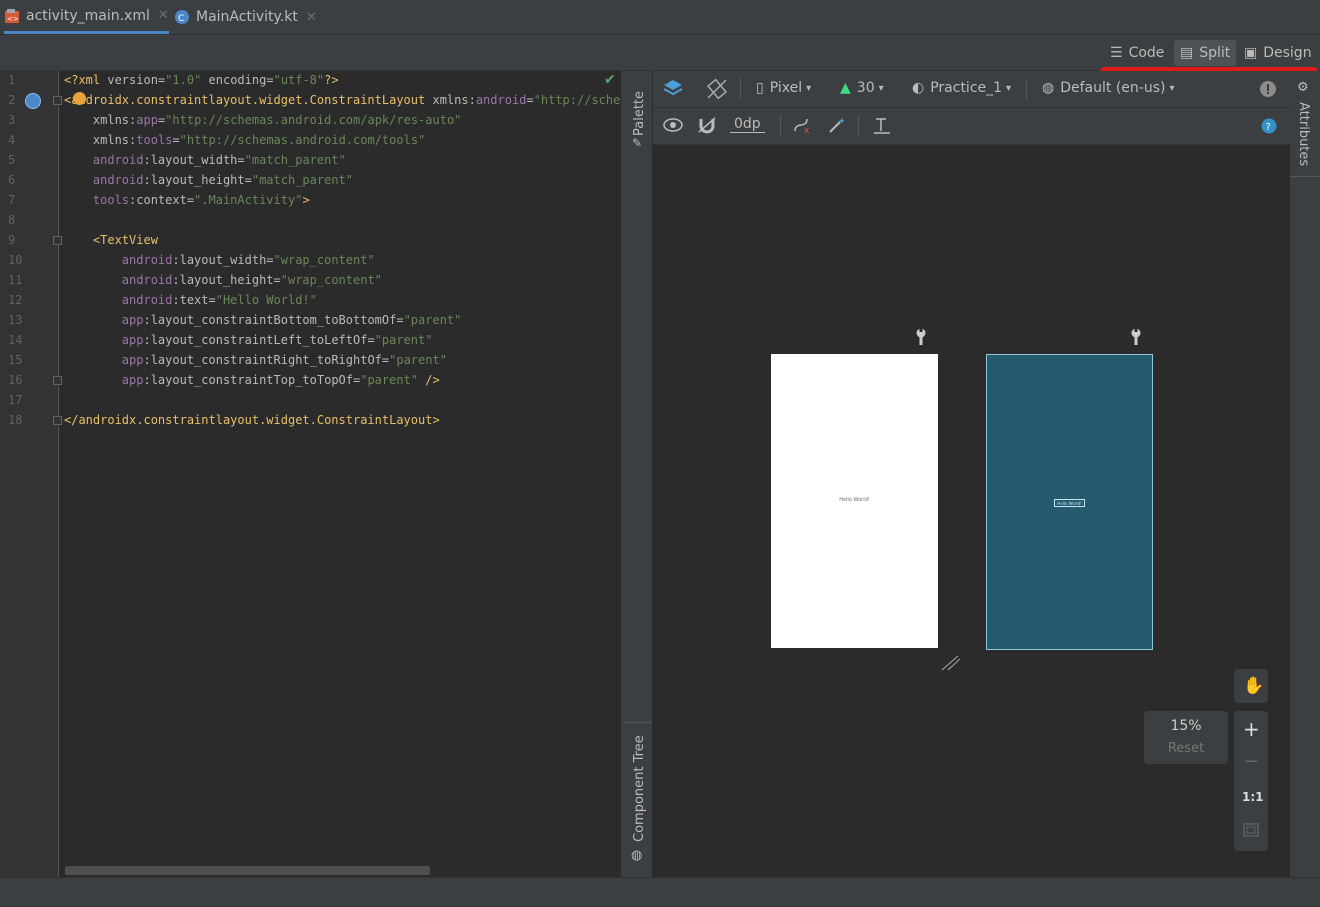 This screenshot has width=1320, height=907. Describe the element at coordinates (845, 88) in the screenshot. I see `android-icon: ▲` at that location.